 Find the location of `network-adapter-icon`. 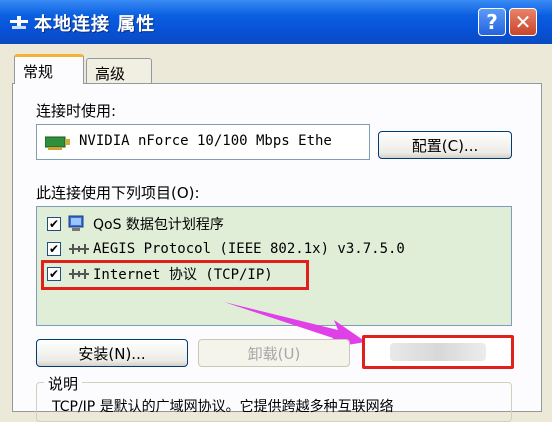

network-adapter-icon is located at coordinates (57, 143).